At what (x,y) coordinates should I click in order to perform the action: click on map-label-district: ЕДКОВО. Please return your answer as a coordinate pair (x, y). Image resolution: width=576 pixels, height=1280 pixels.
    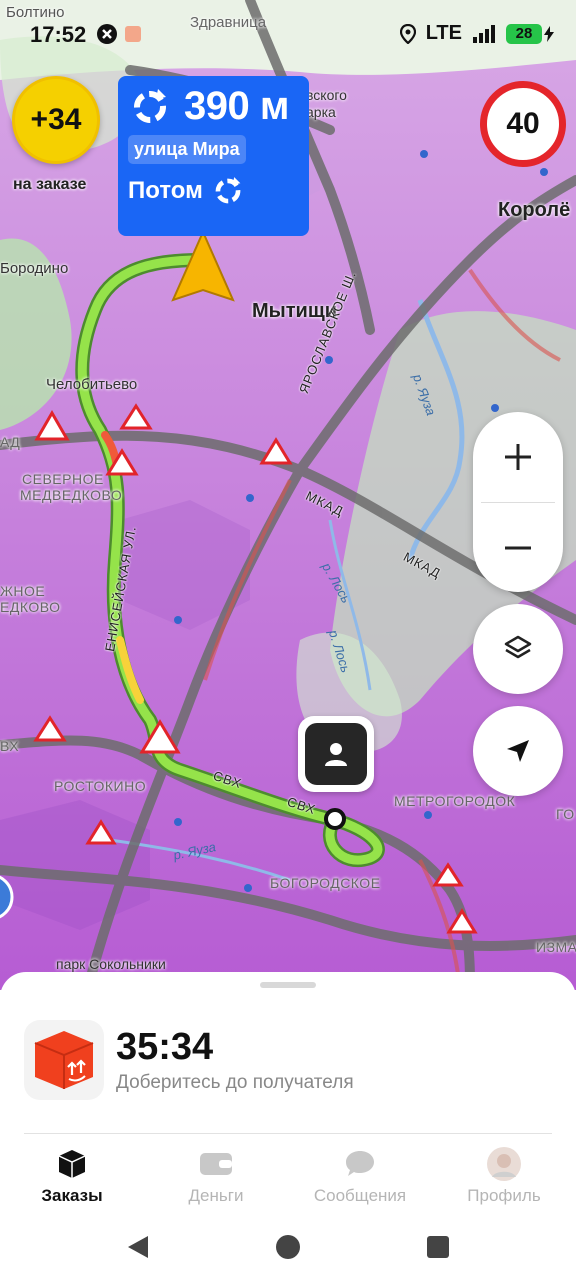
    Looking at the image, I should click on (30, 607).